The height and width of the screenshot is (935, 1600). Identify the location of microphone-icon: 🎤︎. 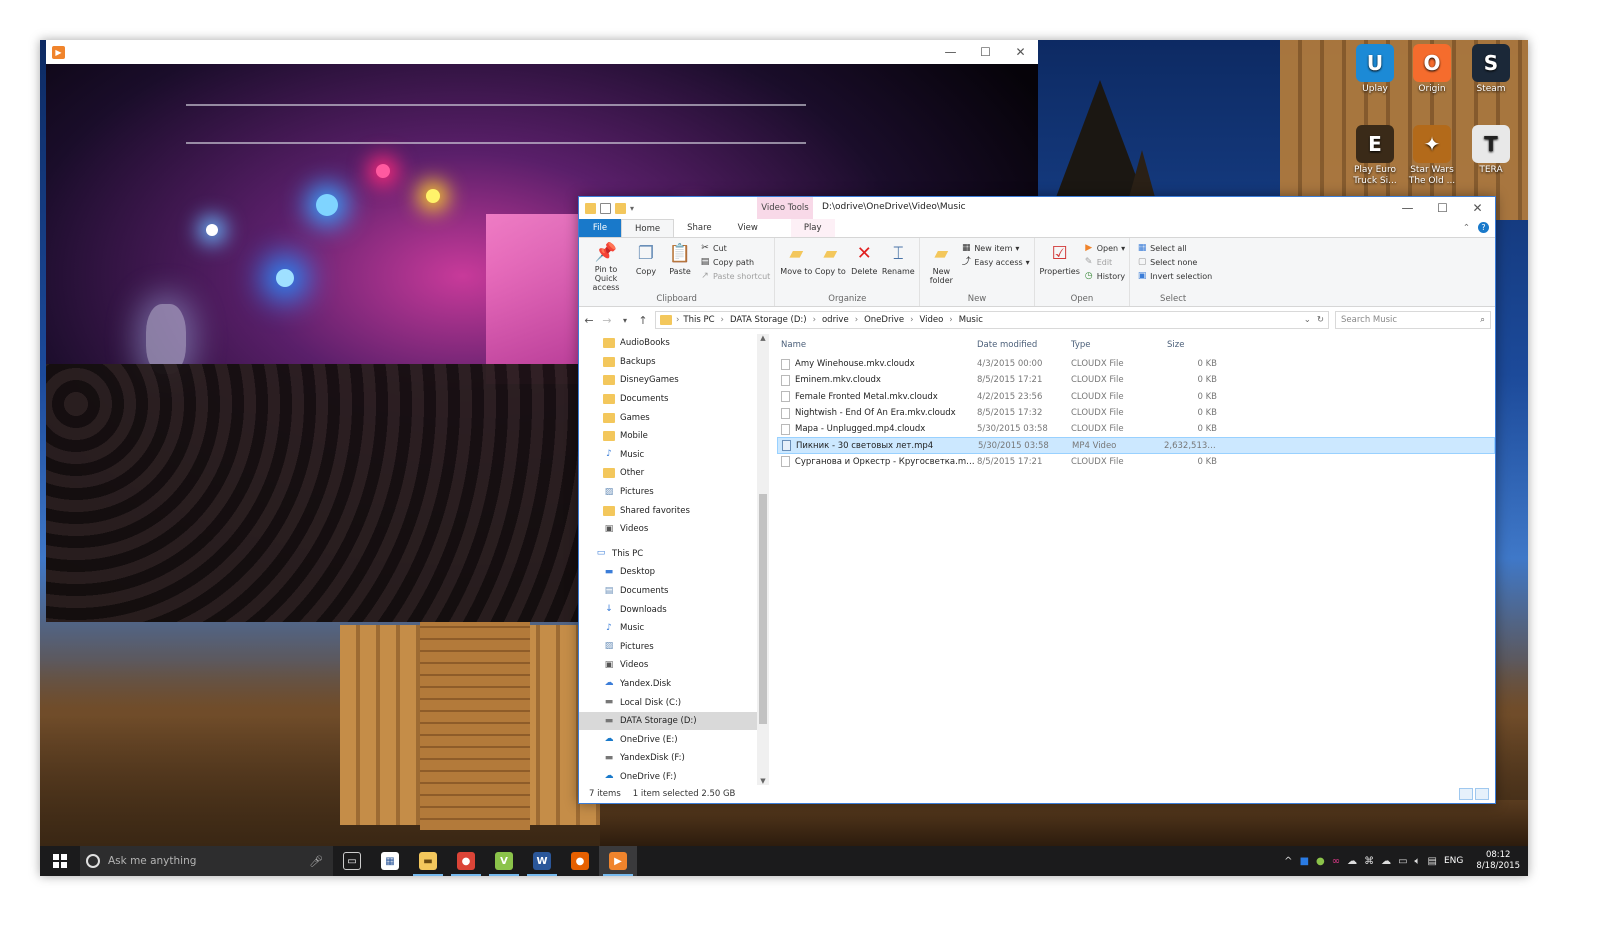
(316, 861).